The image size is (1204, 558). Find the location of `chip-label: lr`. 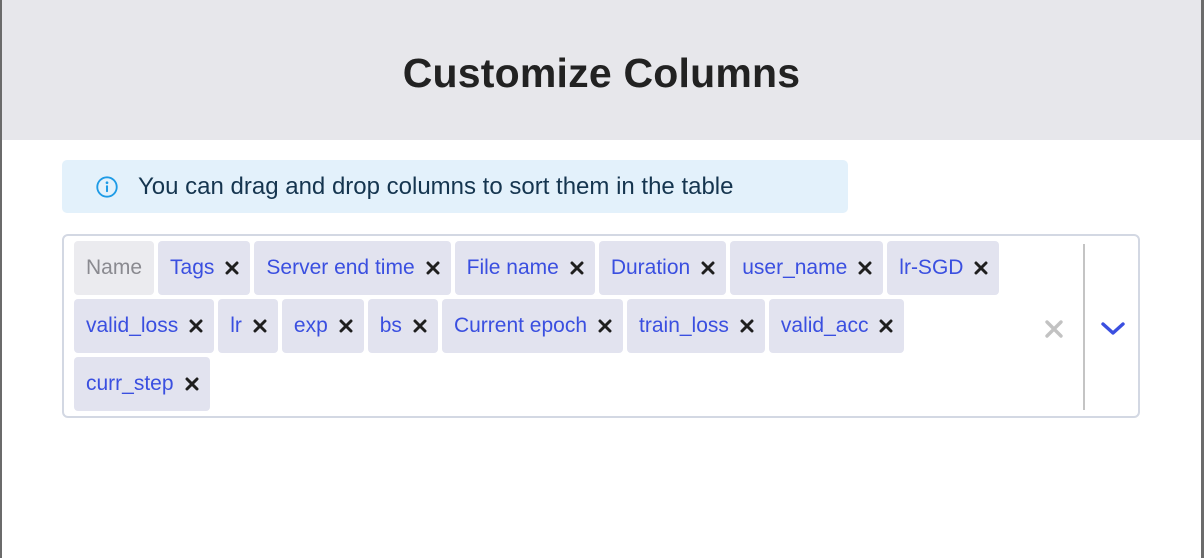

chip-label: lr is located at coordinates (236, 325).